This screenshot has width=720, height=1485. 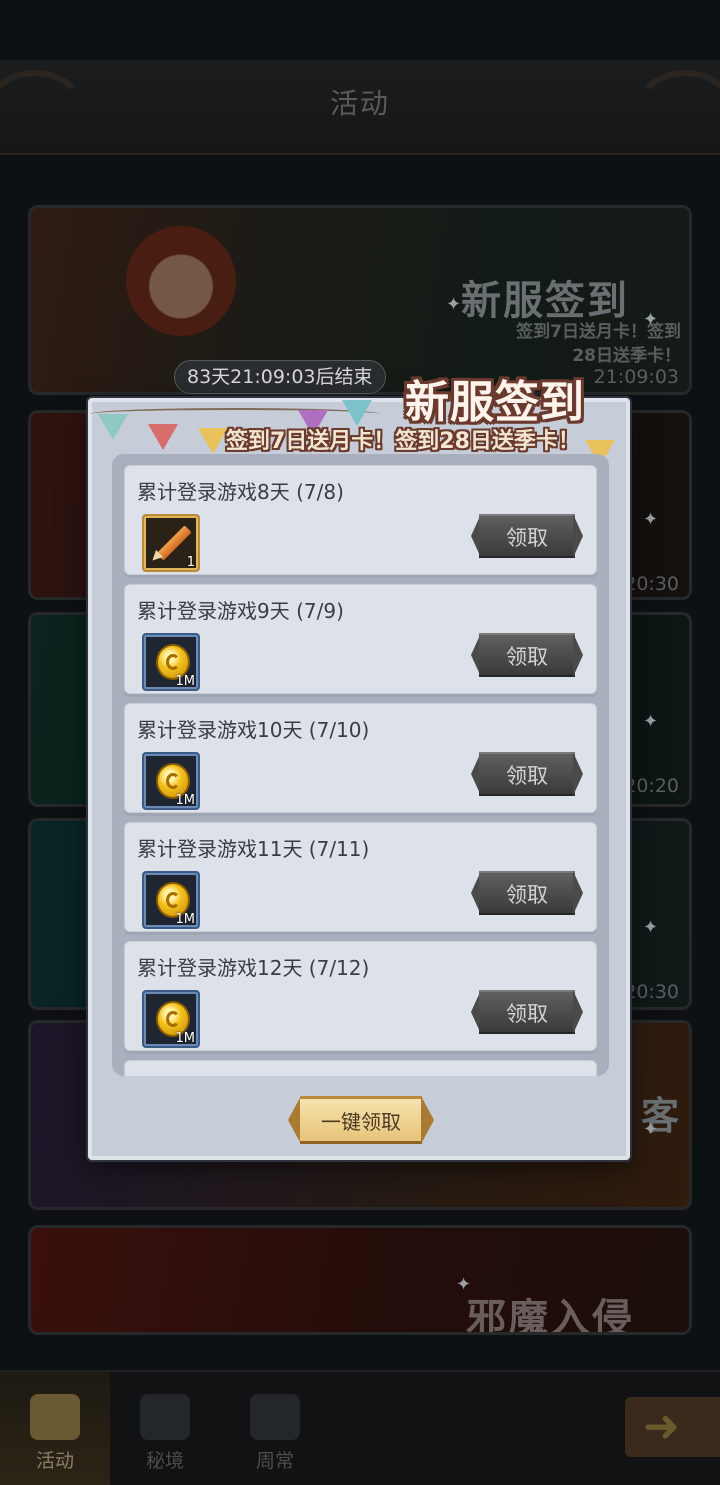 I want to click on banner-demon-invasion: 邪魔入侵 ✦, so click(x=360, y=1280).